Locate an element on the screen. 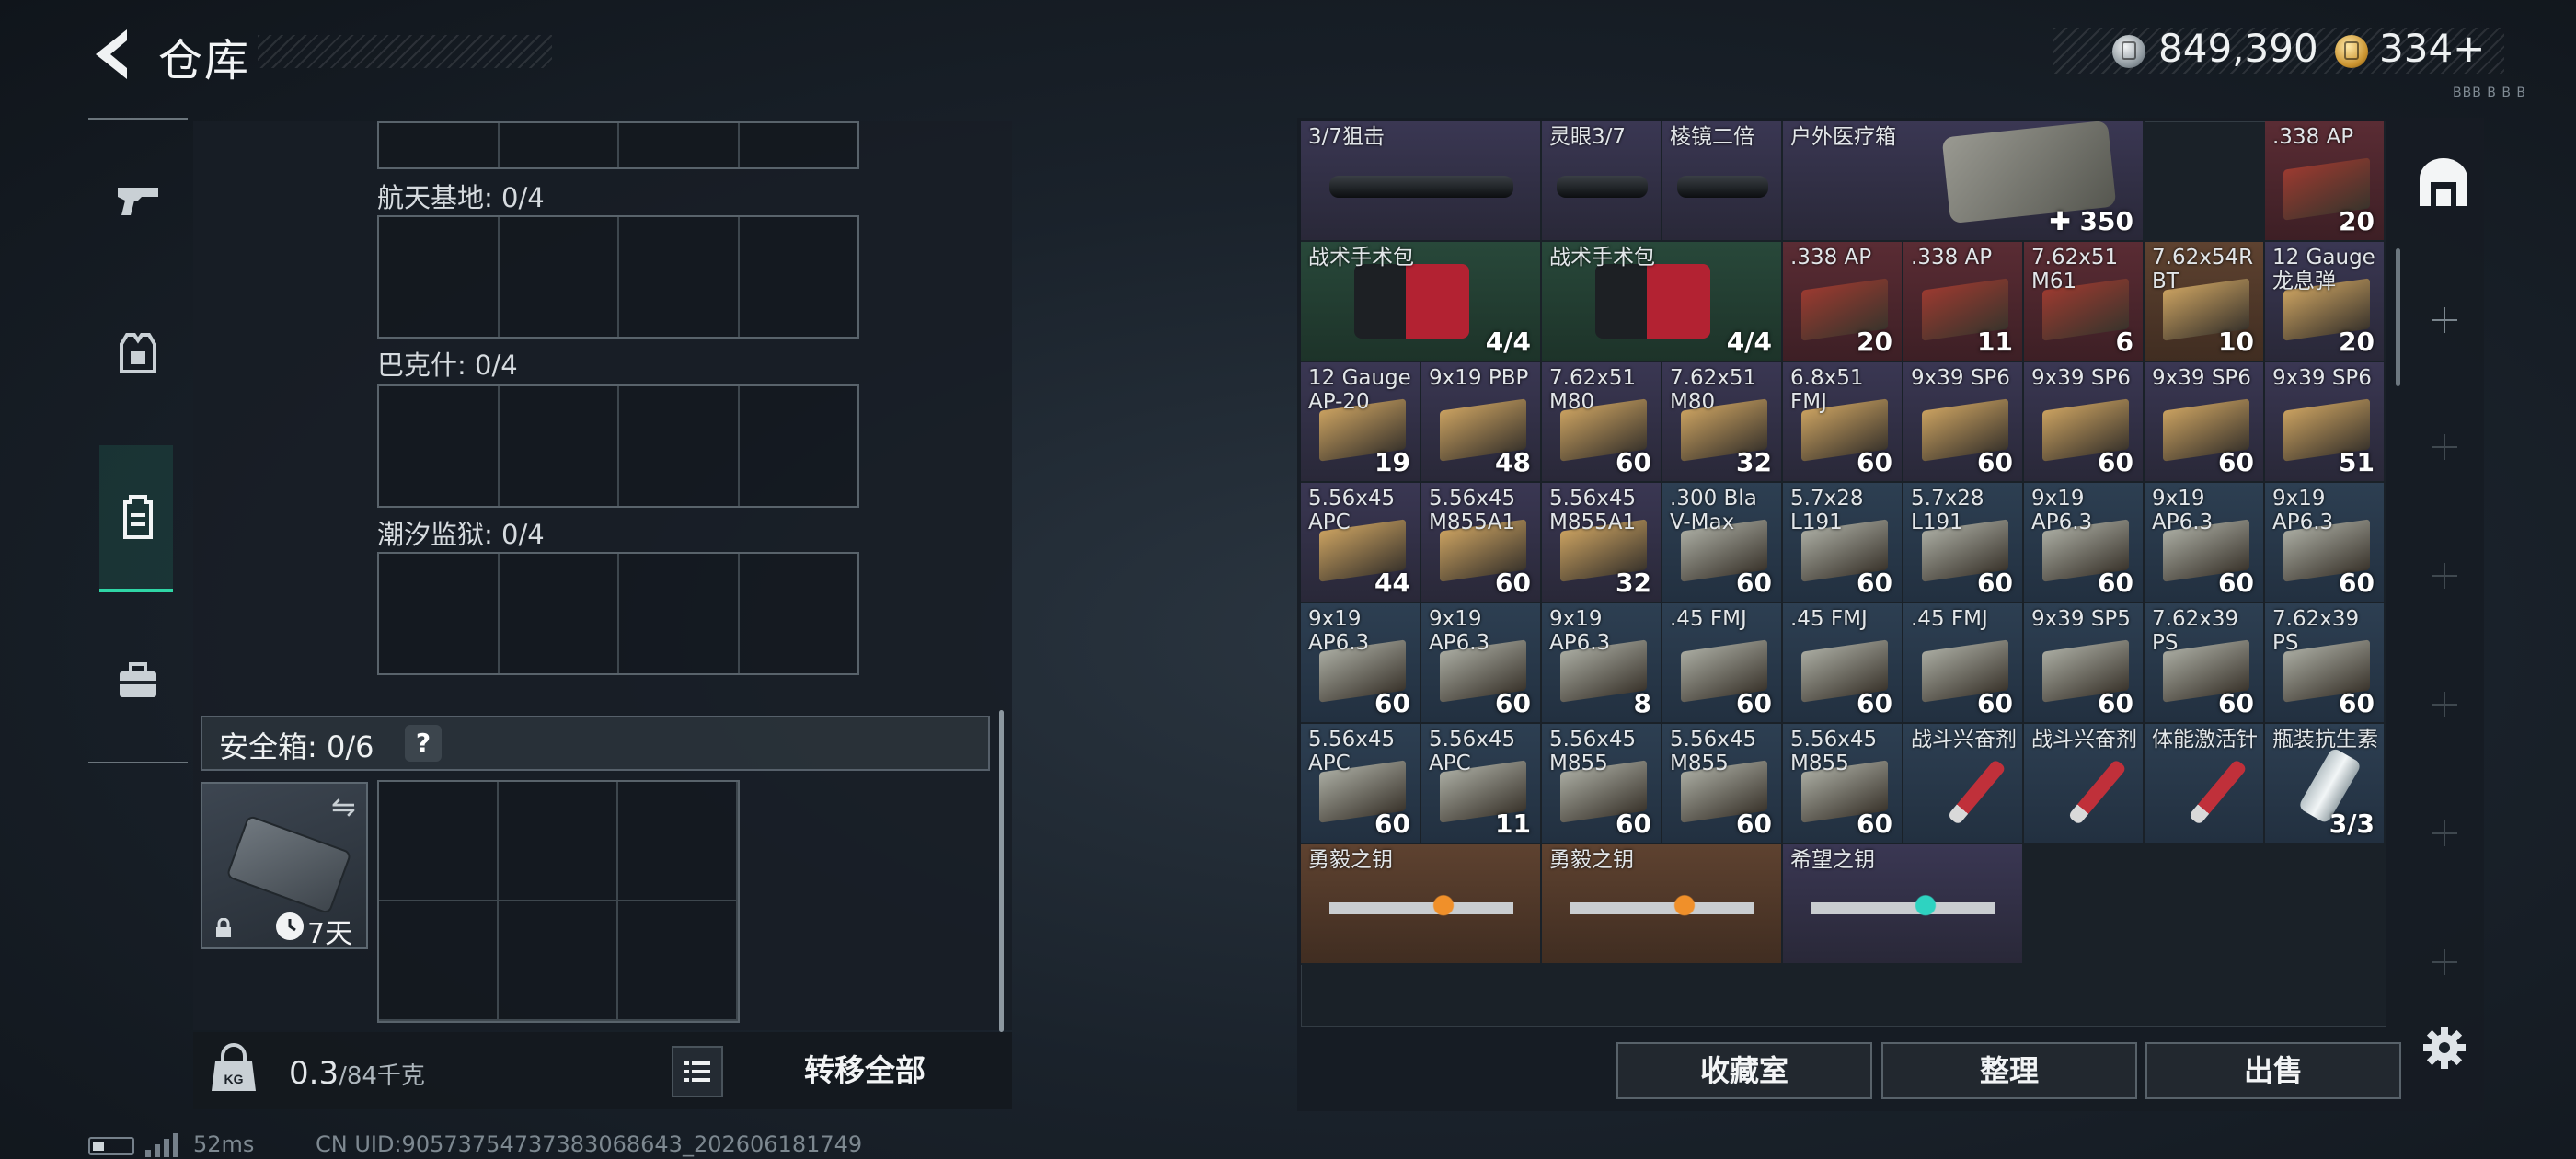 The width and height of the screenshot is (2576, 1159). inventory-item: 棱镜二倍 is located at coordinates (1722, 181).